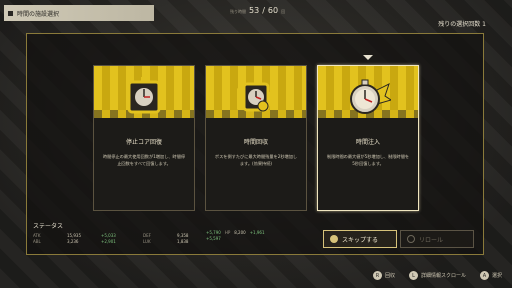 This screenshot has width=512, height=288. I want to click on hint-select: A 選択, so click(490, 275).